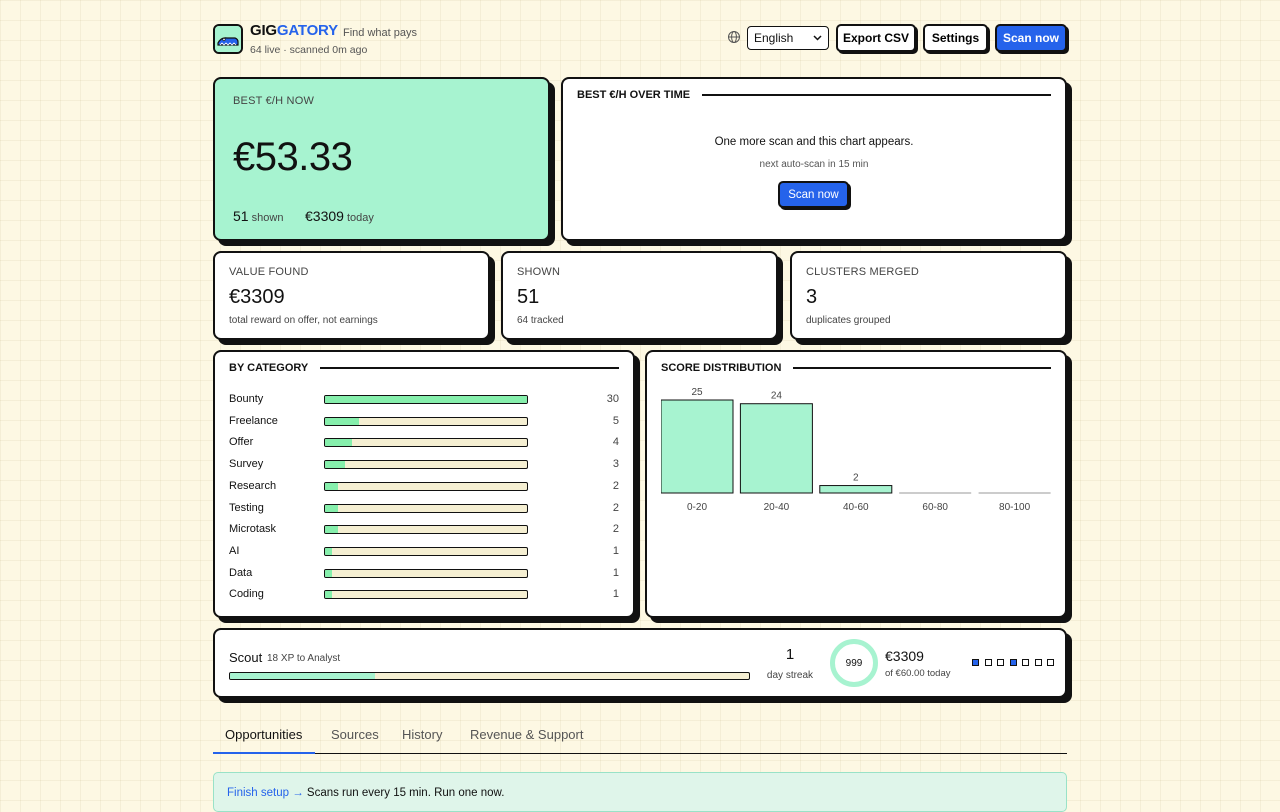 This screenshot has height=812, width=1280. I want to click on streak-count: 1, so click(790, 654).